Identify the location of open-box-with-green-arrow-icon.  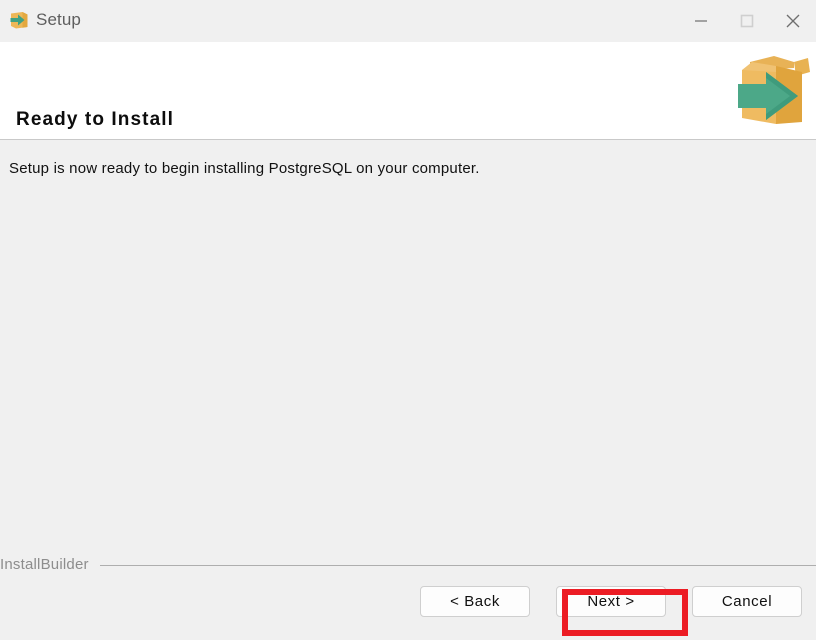
(772, 91).